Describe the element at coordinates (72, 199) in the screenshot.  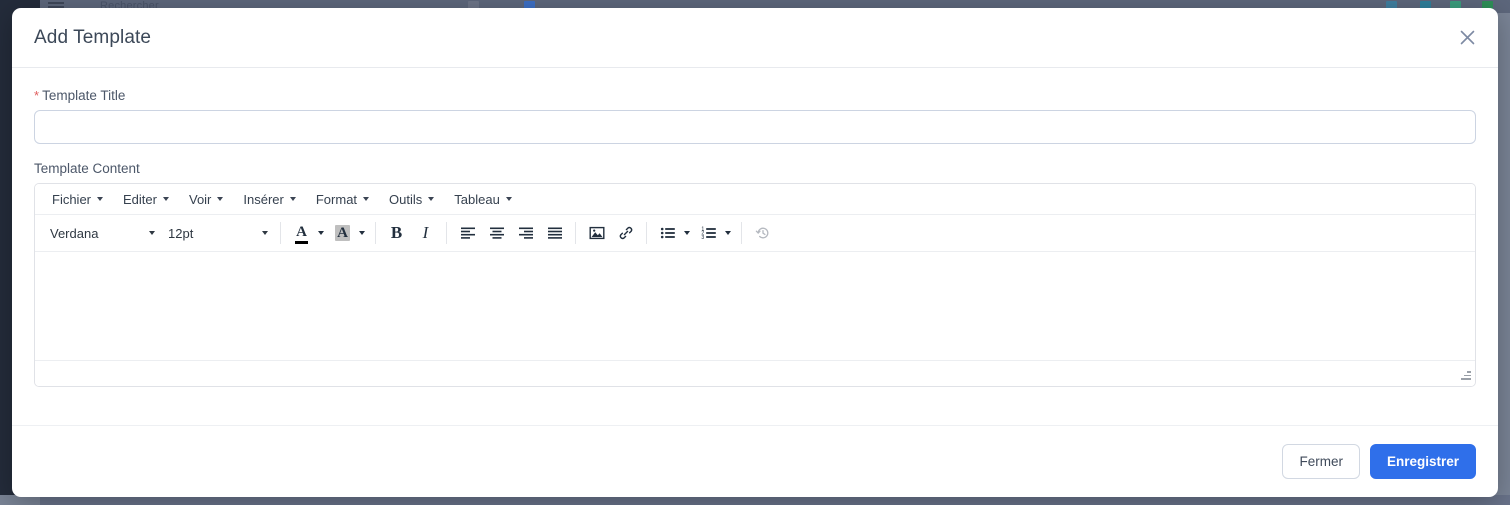
I see `menu-fichier-label: Fichier` at that location.